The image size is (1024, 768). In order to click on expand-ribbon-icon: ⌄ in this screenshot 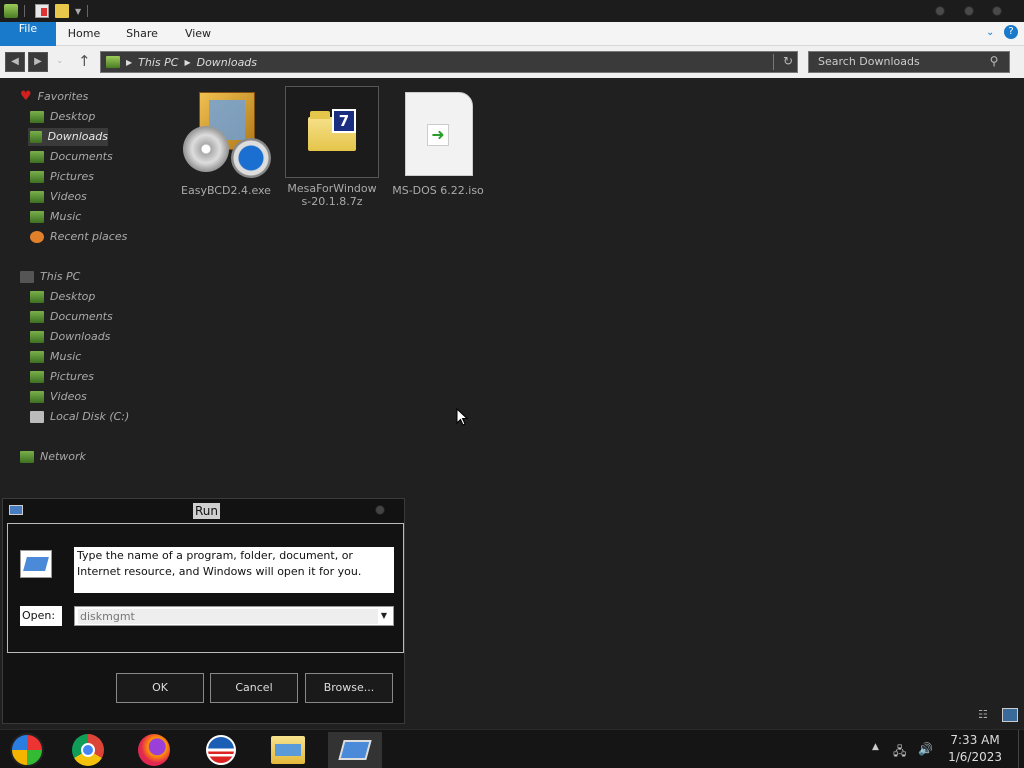, I will do `click(990, 32)`.